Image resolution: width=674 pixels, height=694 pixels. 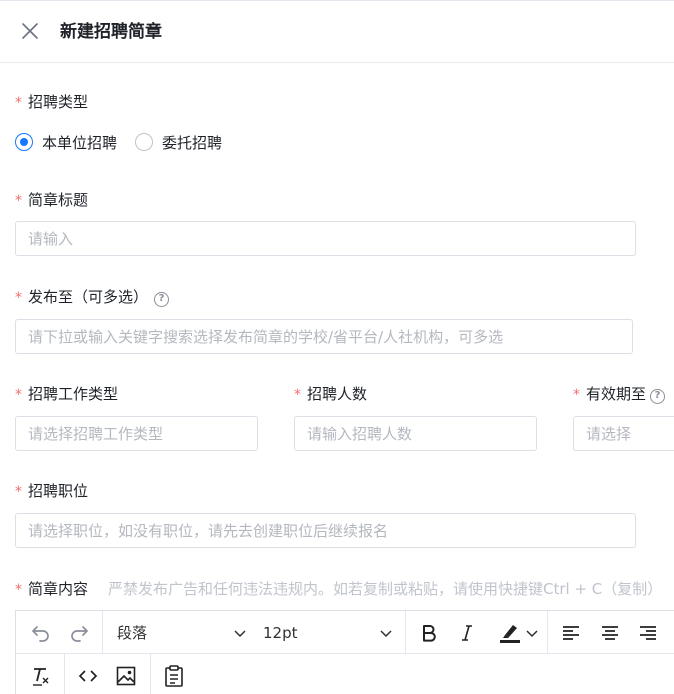 I want to click on block-format-select: 段落, so click(x=185, y=632).